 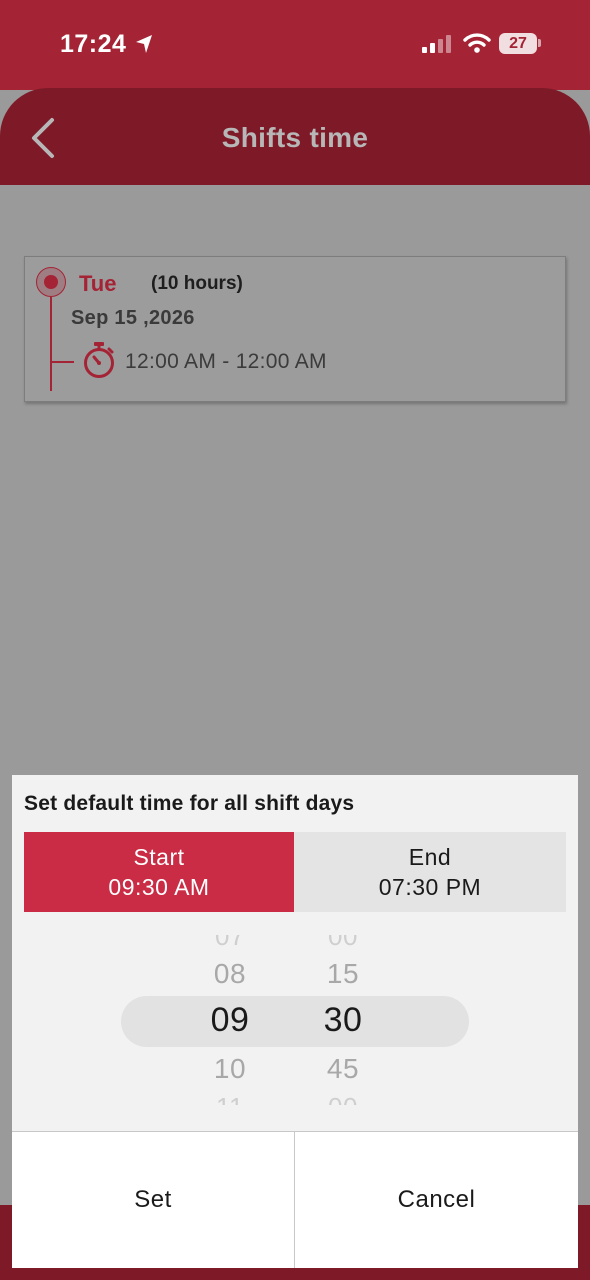 What do you see at coordinates (99, 362) in the screenshot?
I see `stopwatch-icon` at bounding box center [99, 362].